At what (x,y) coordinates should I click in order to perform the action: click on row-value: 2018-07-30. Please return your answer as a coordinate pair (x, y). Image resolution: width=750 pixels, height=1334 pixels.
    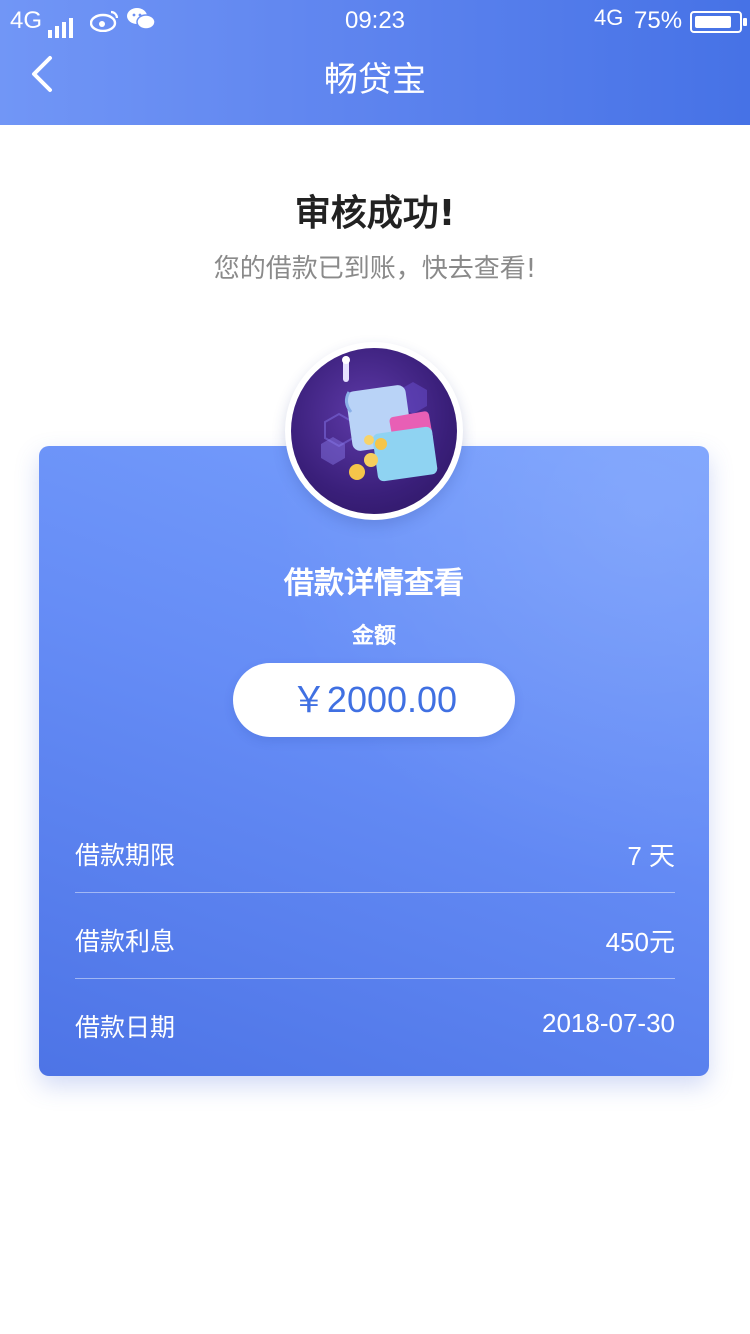
    Looking at the image, I should click on (608, 1023).